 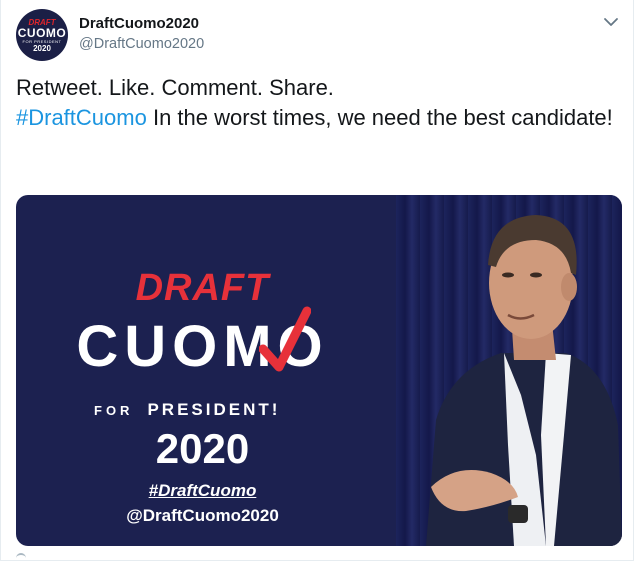 I want to click on banner-name-text: CUOMO, so click(x=202, y=346).